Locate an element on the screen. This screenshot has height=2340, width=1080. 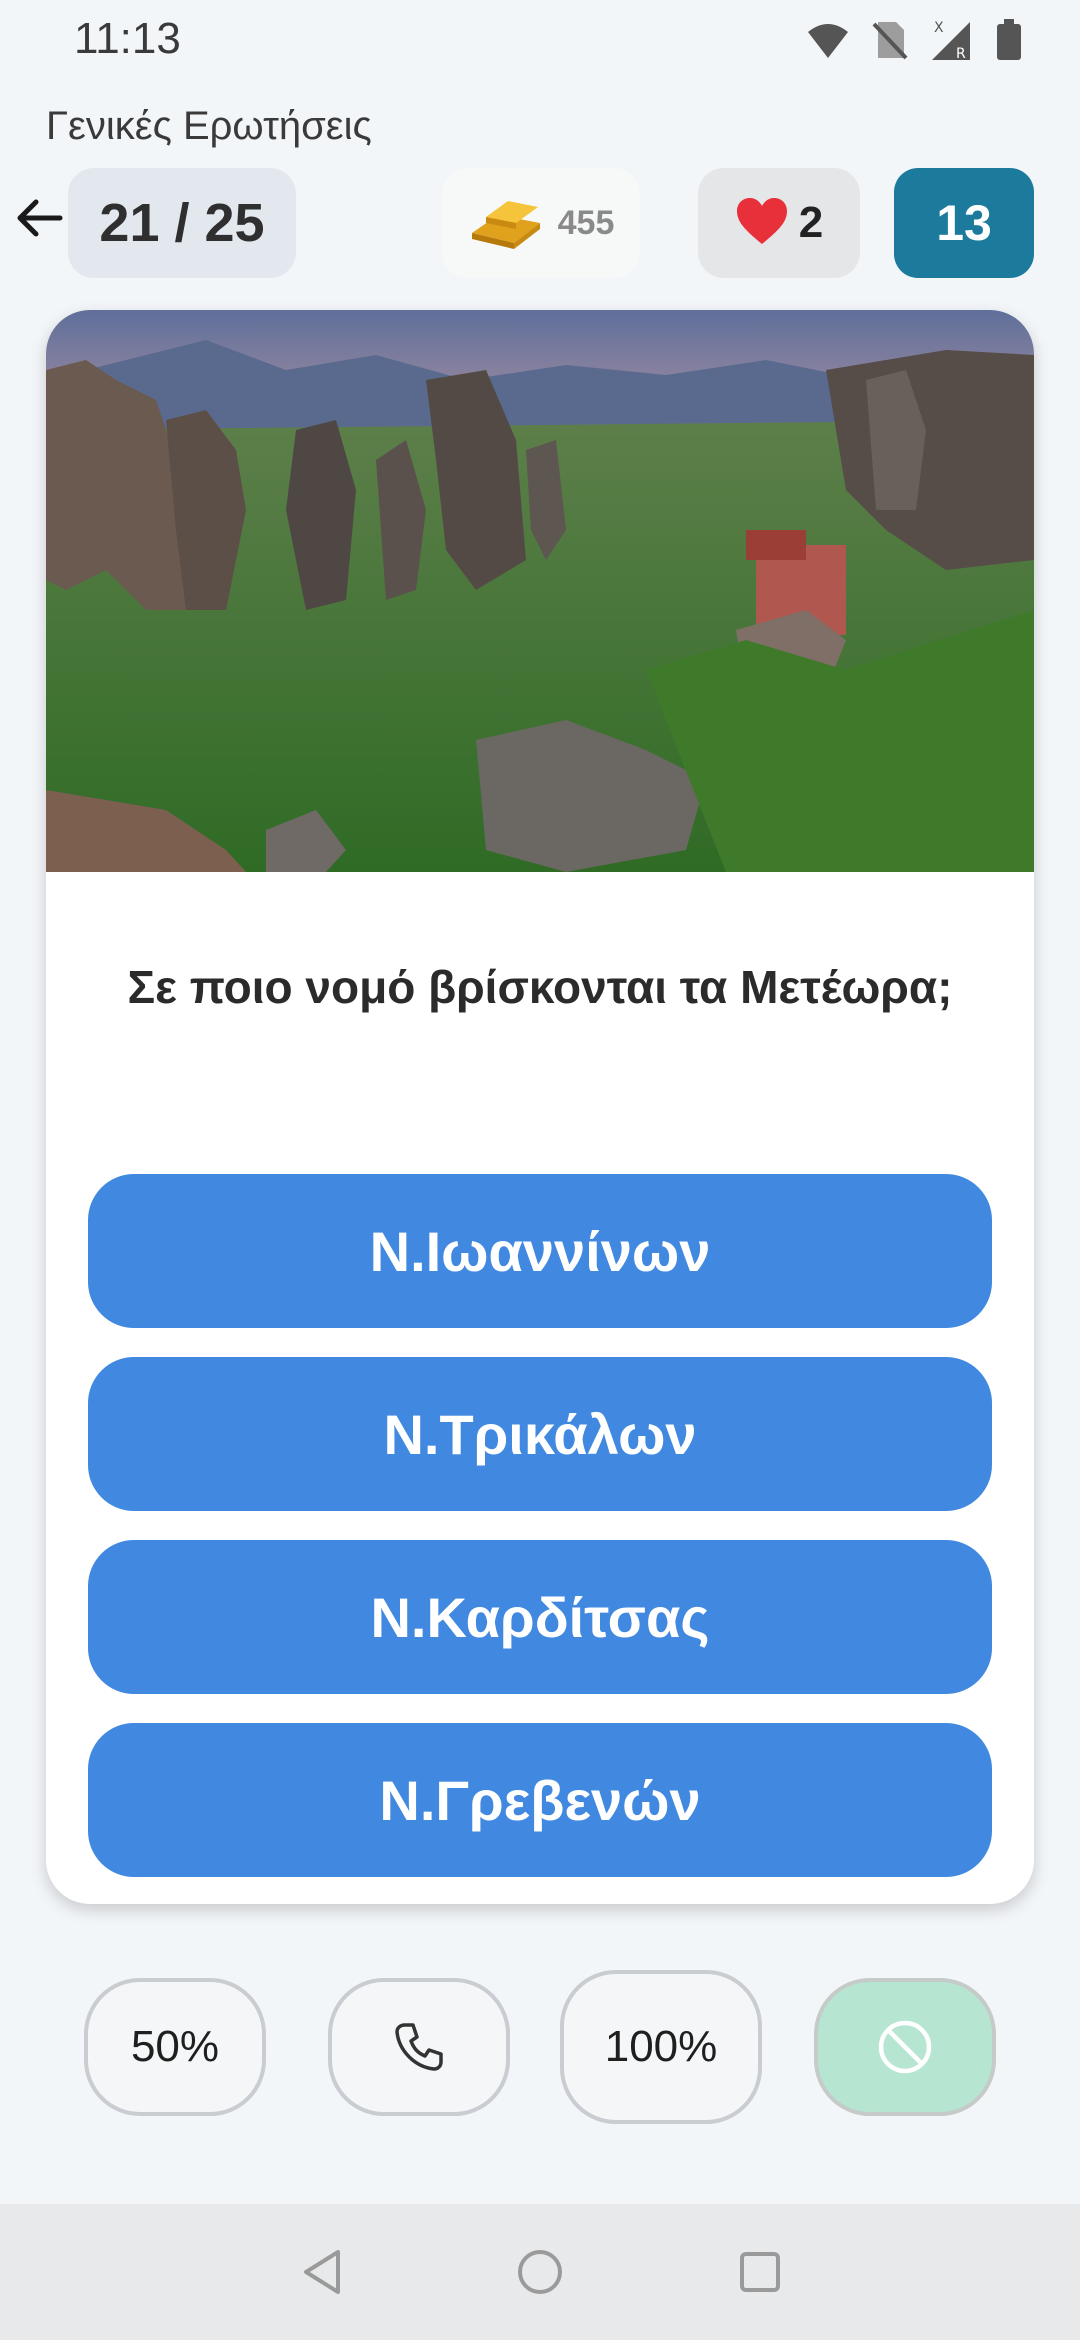
nav-back-button is located at coordinates (322, 2272).